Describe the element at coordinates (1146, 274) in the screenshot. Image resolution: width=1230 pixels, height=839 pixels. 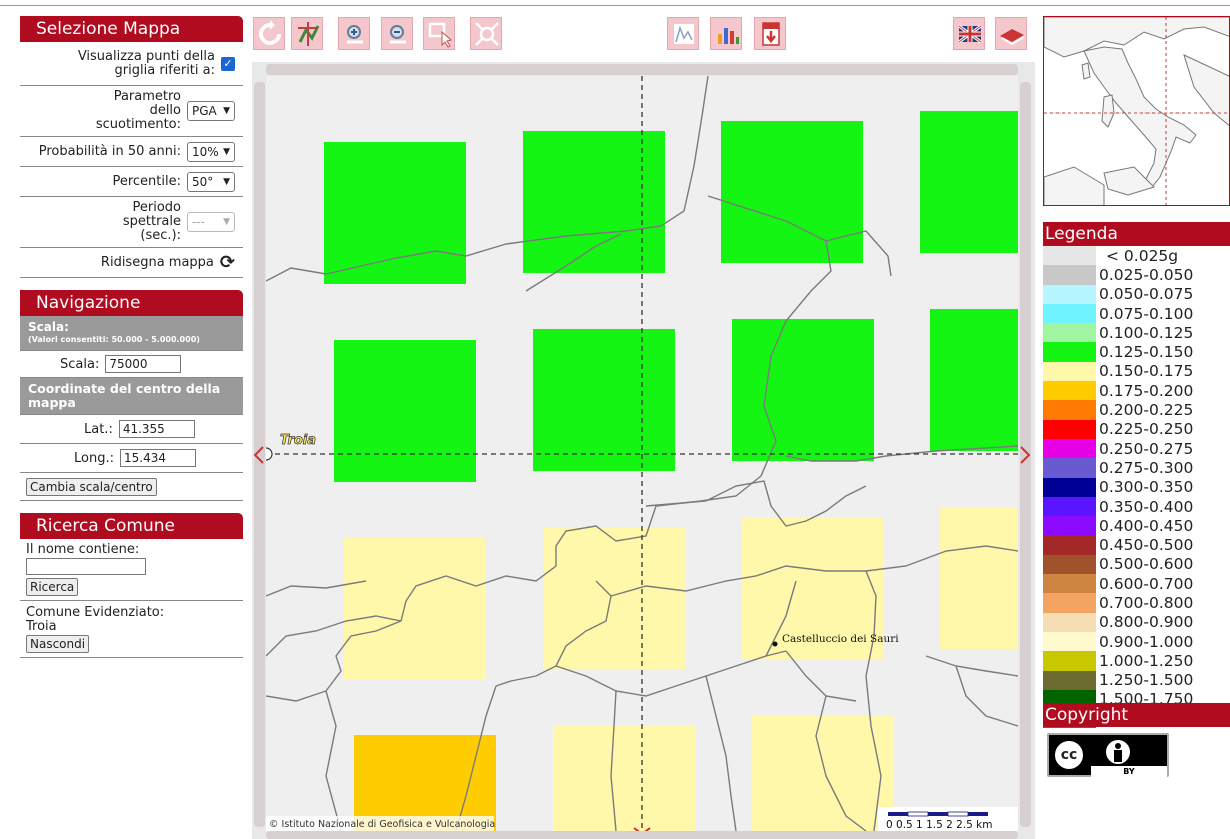
I see `legend-label: 0.025-0.050` at that location.